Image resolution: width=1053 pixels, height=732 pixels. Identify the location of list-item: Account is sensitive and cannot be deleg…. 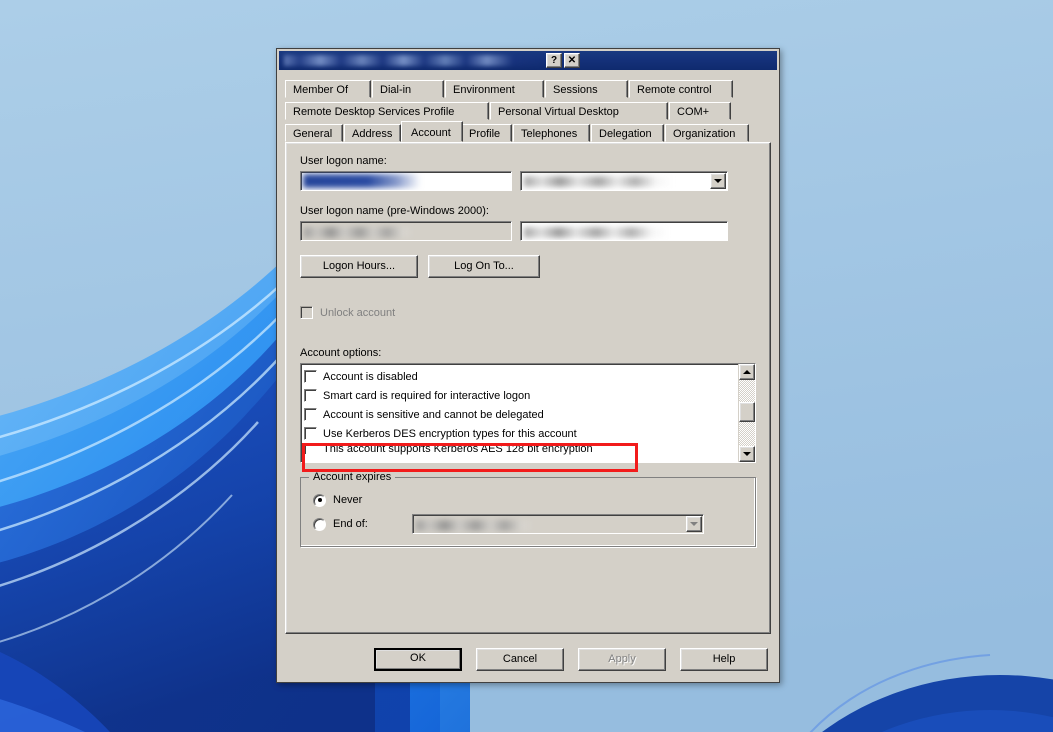
(521, 414).